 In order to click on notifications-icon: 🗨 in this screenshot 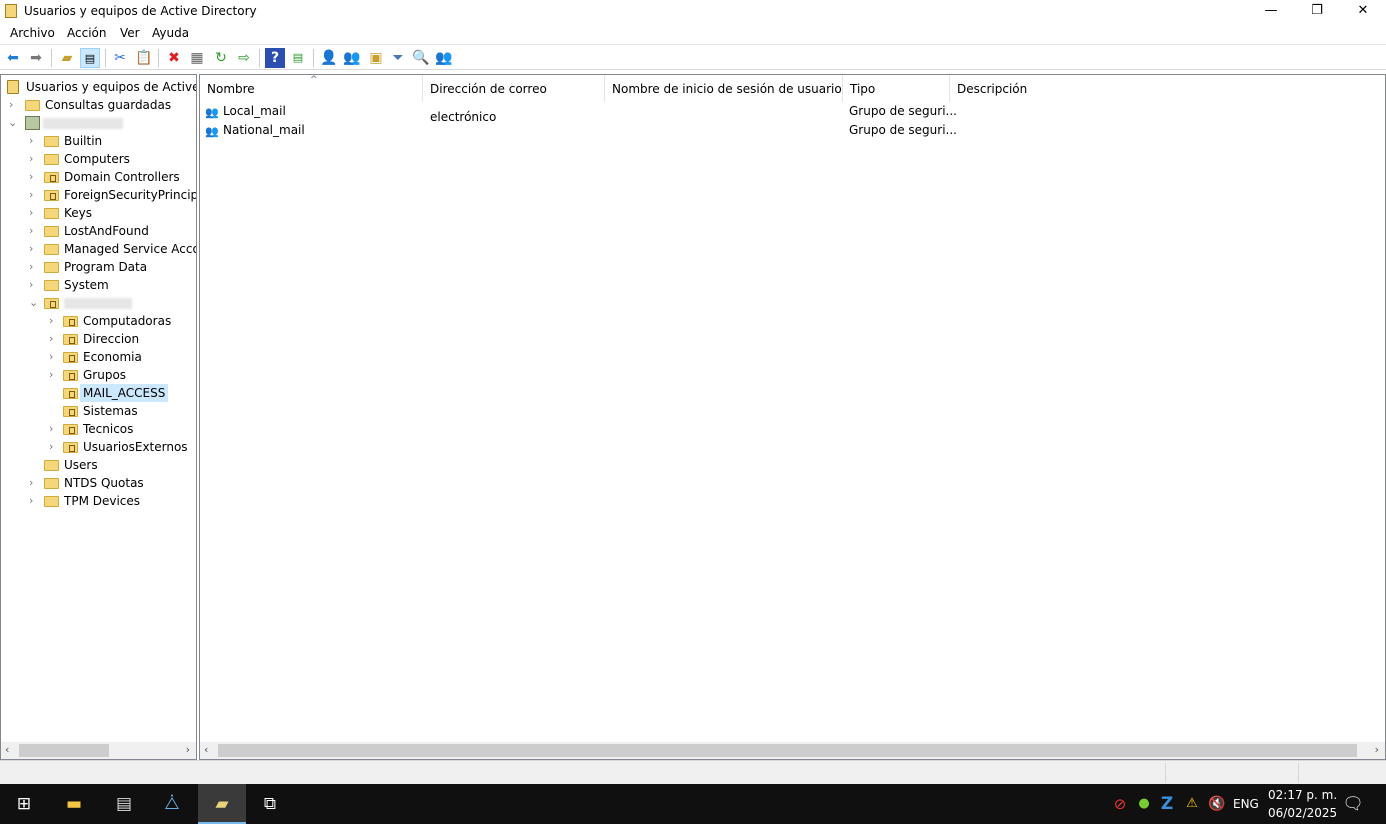, I will do `click(1353, 804)`.